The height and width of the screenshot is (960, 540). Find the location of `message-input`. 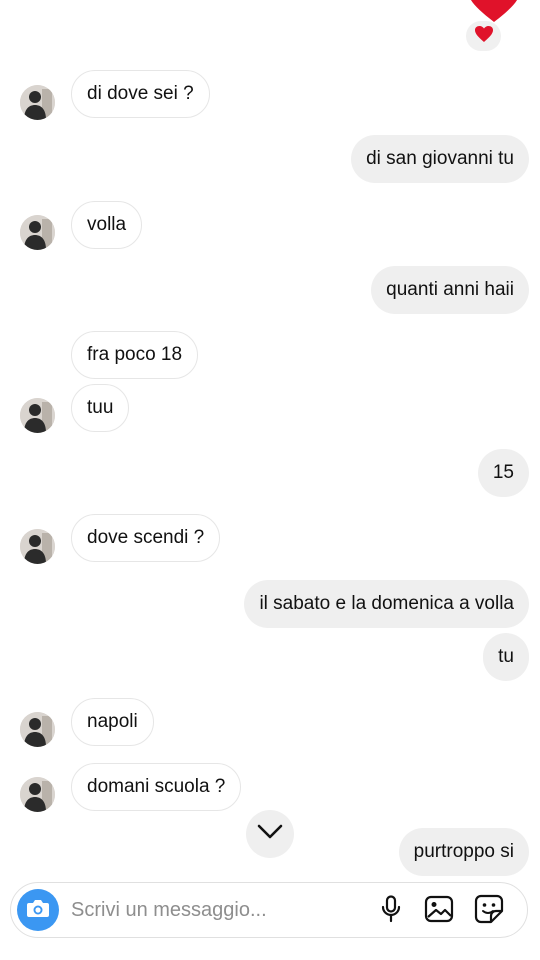

message-input is located at coordinates (221, 910).